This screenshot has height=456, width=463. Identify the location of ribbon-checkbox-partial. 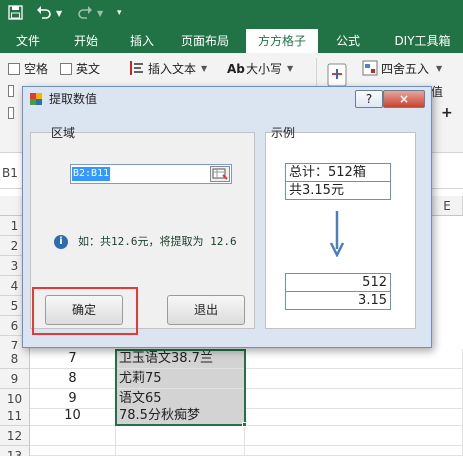
(11, 91).